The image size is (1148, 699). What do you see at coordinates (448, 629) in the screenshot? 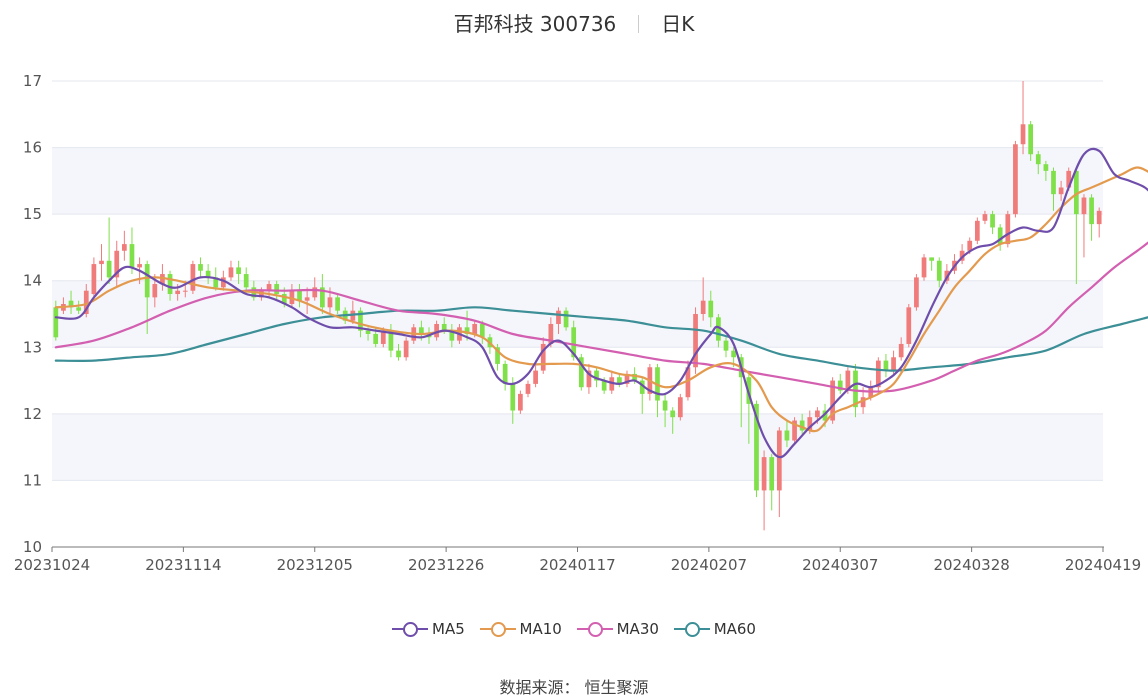
I see `legend-label-ma5: MA5` at bounding box center [448, 629].